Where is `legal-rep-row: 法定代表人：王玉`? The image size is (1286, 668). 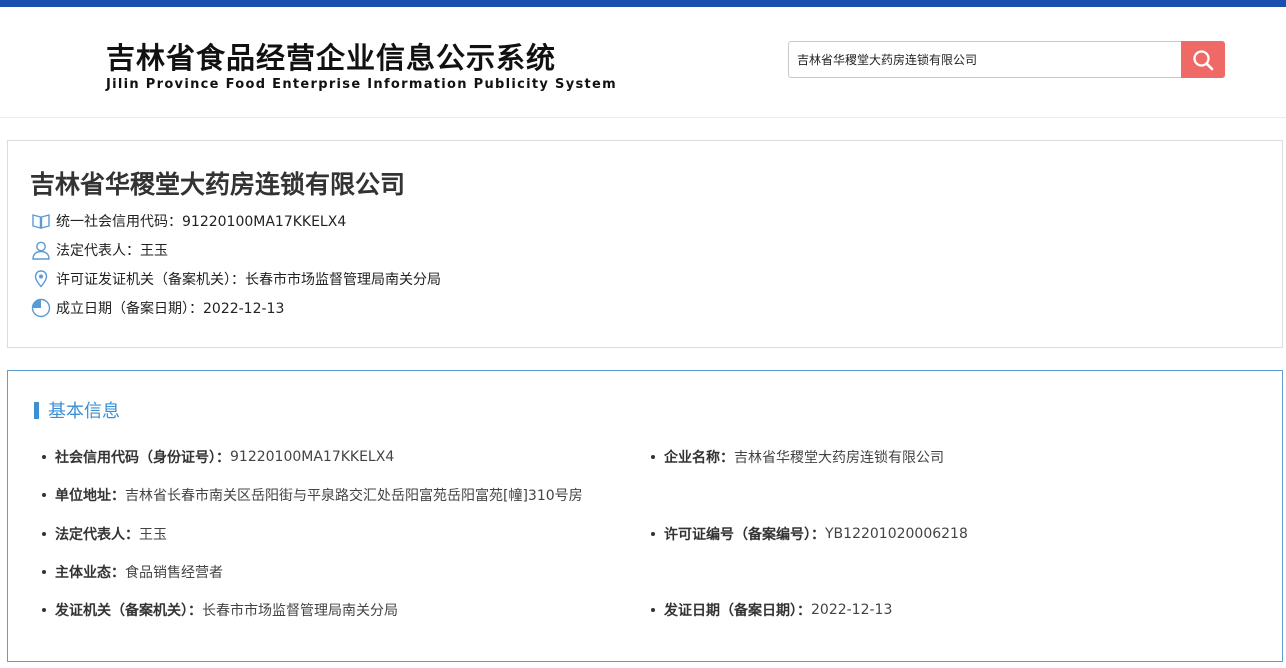 legal-rep-row: 法定代表人：王玉 is located at coordinates (99, 250).